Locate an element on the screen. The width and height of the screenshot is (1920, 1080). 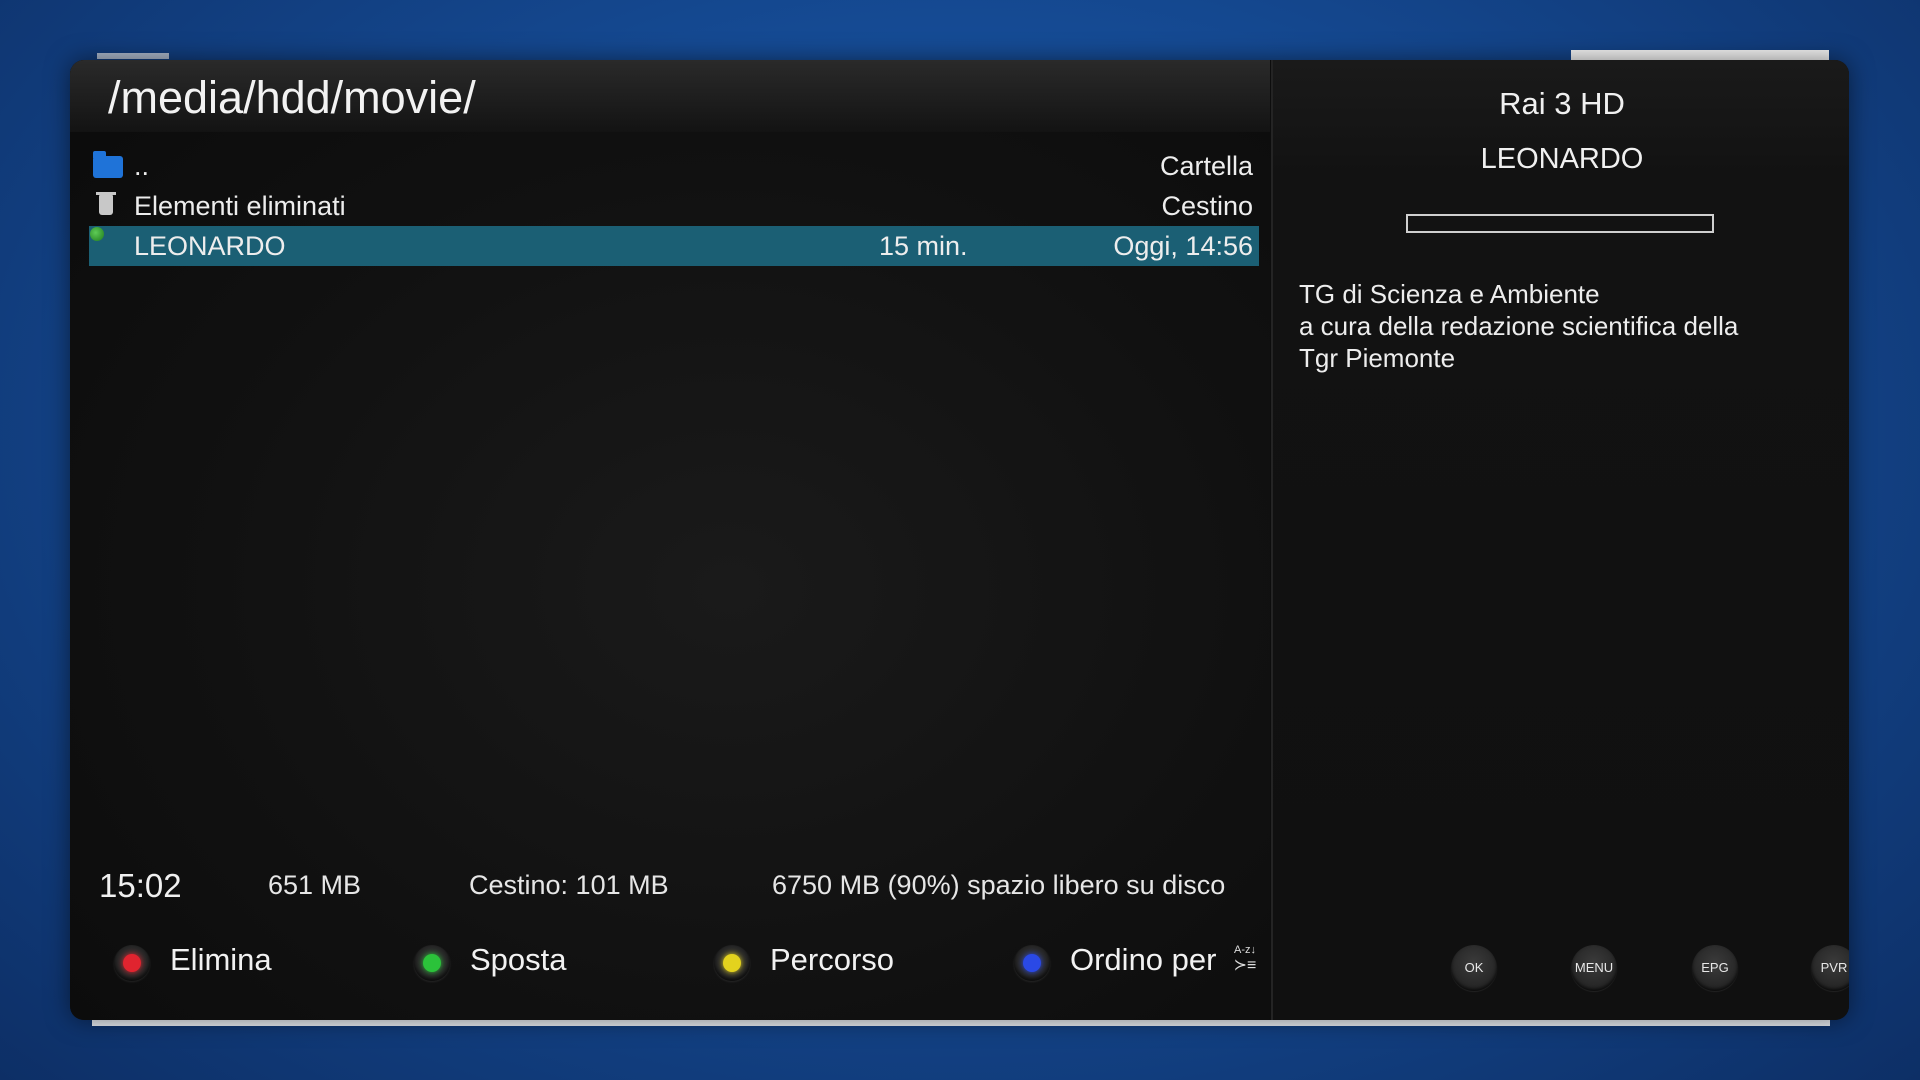
list-item-type: Cartella is located at coordinates (1206, 166).